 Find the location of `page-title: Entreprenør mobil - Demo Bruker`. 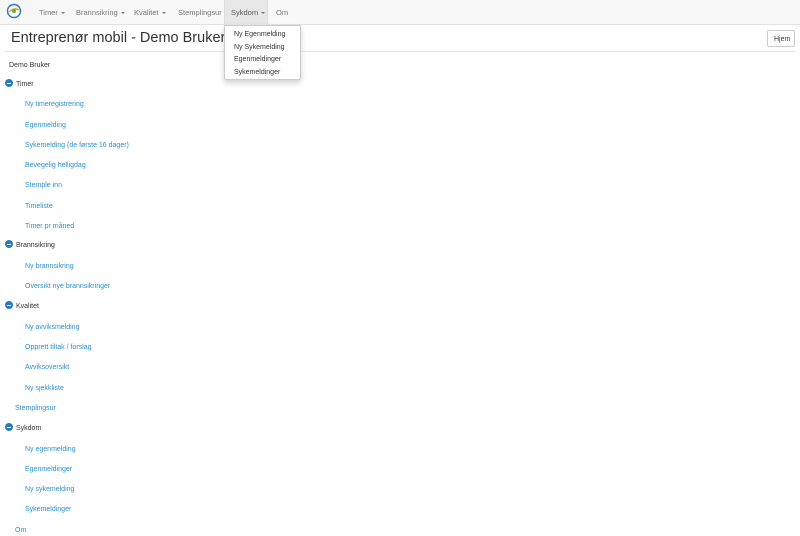

page-title: Entreprenør mobil - Demo Bruker is located at coordinates (118, 38).